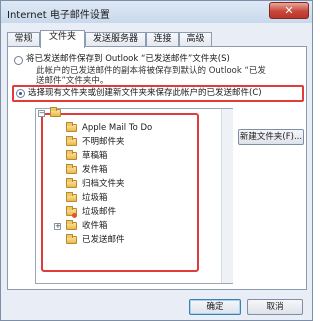 The image size is (320, 321). Describe the element at coordinates (128, 59) in the screenshot. I see `option1-label: 将已发送邮件保存到 Outlook “已发送邮件”文件夹(S)` at that location.